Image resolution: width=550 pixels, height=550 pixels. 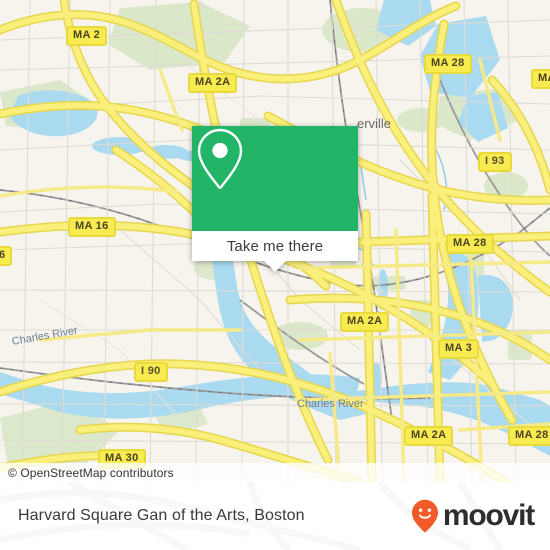 I want to click on take-me-there-label: Take me there, so click(x=275, y=246).